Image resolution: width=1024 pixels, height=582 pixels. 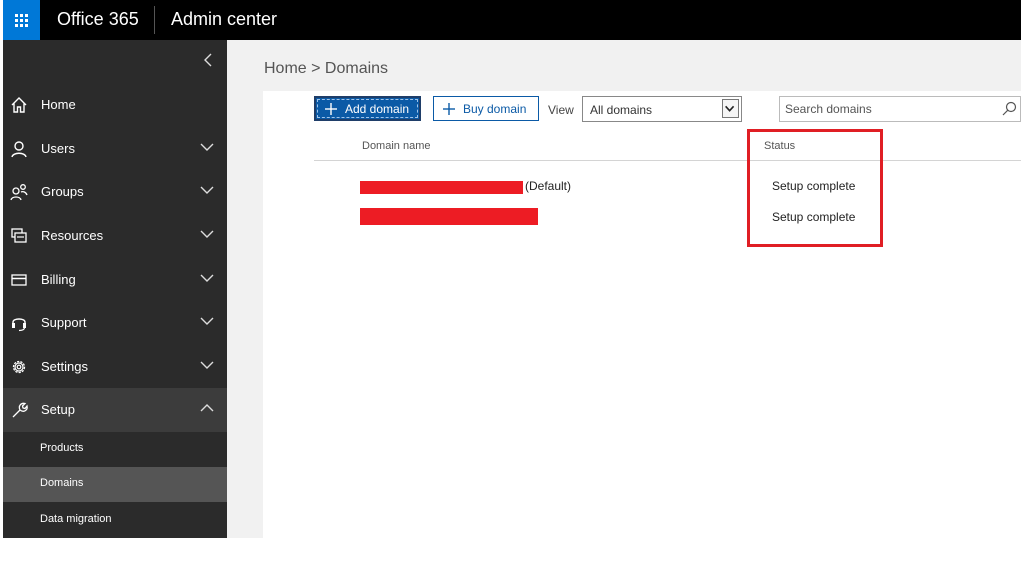 What do you see at coordinates (98, 19) in the screenshot?
I see `app-title: Office 365` at bounding box center [98, 19].